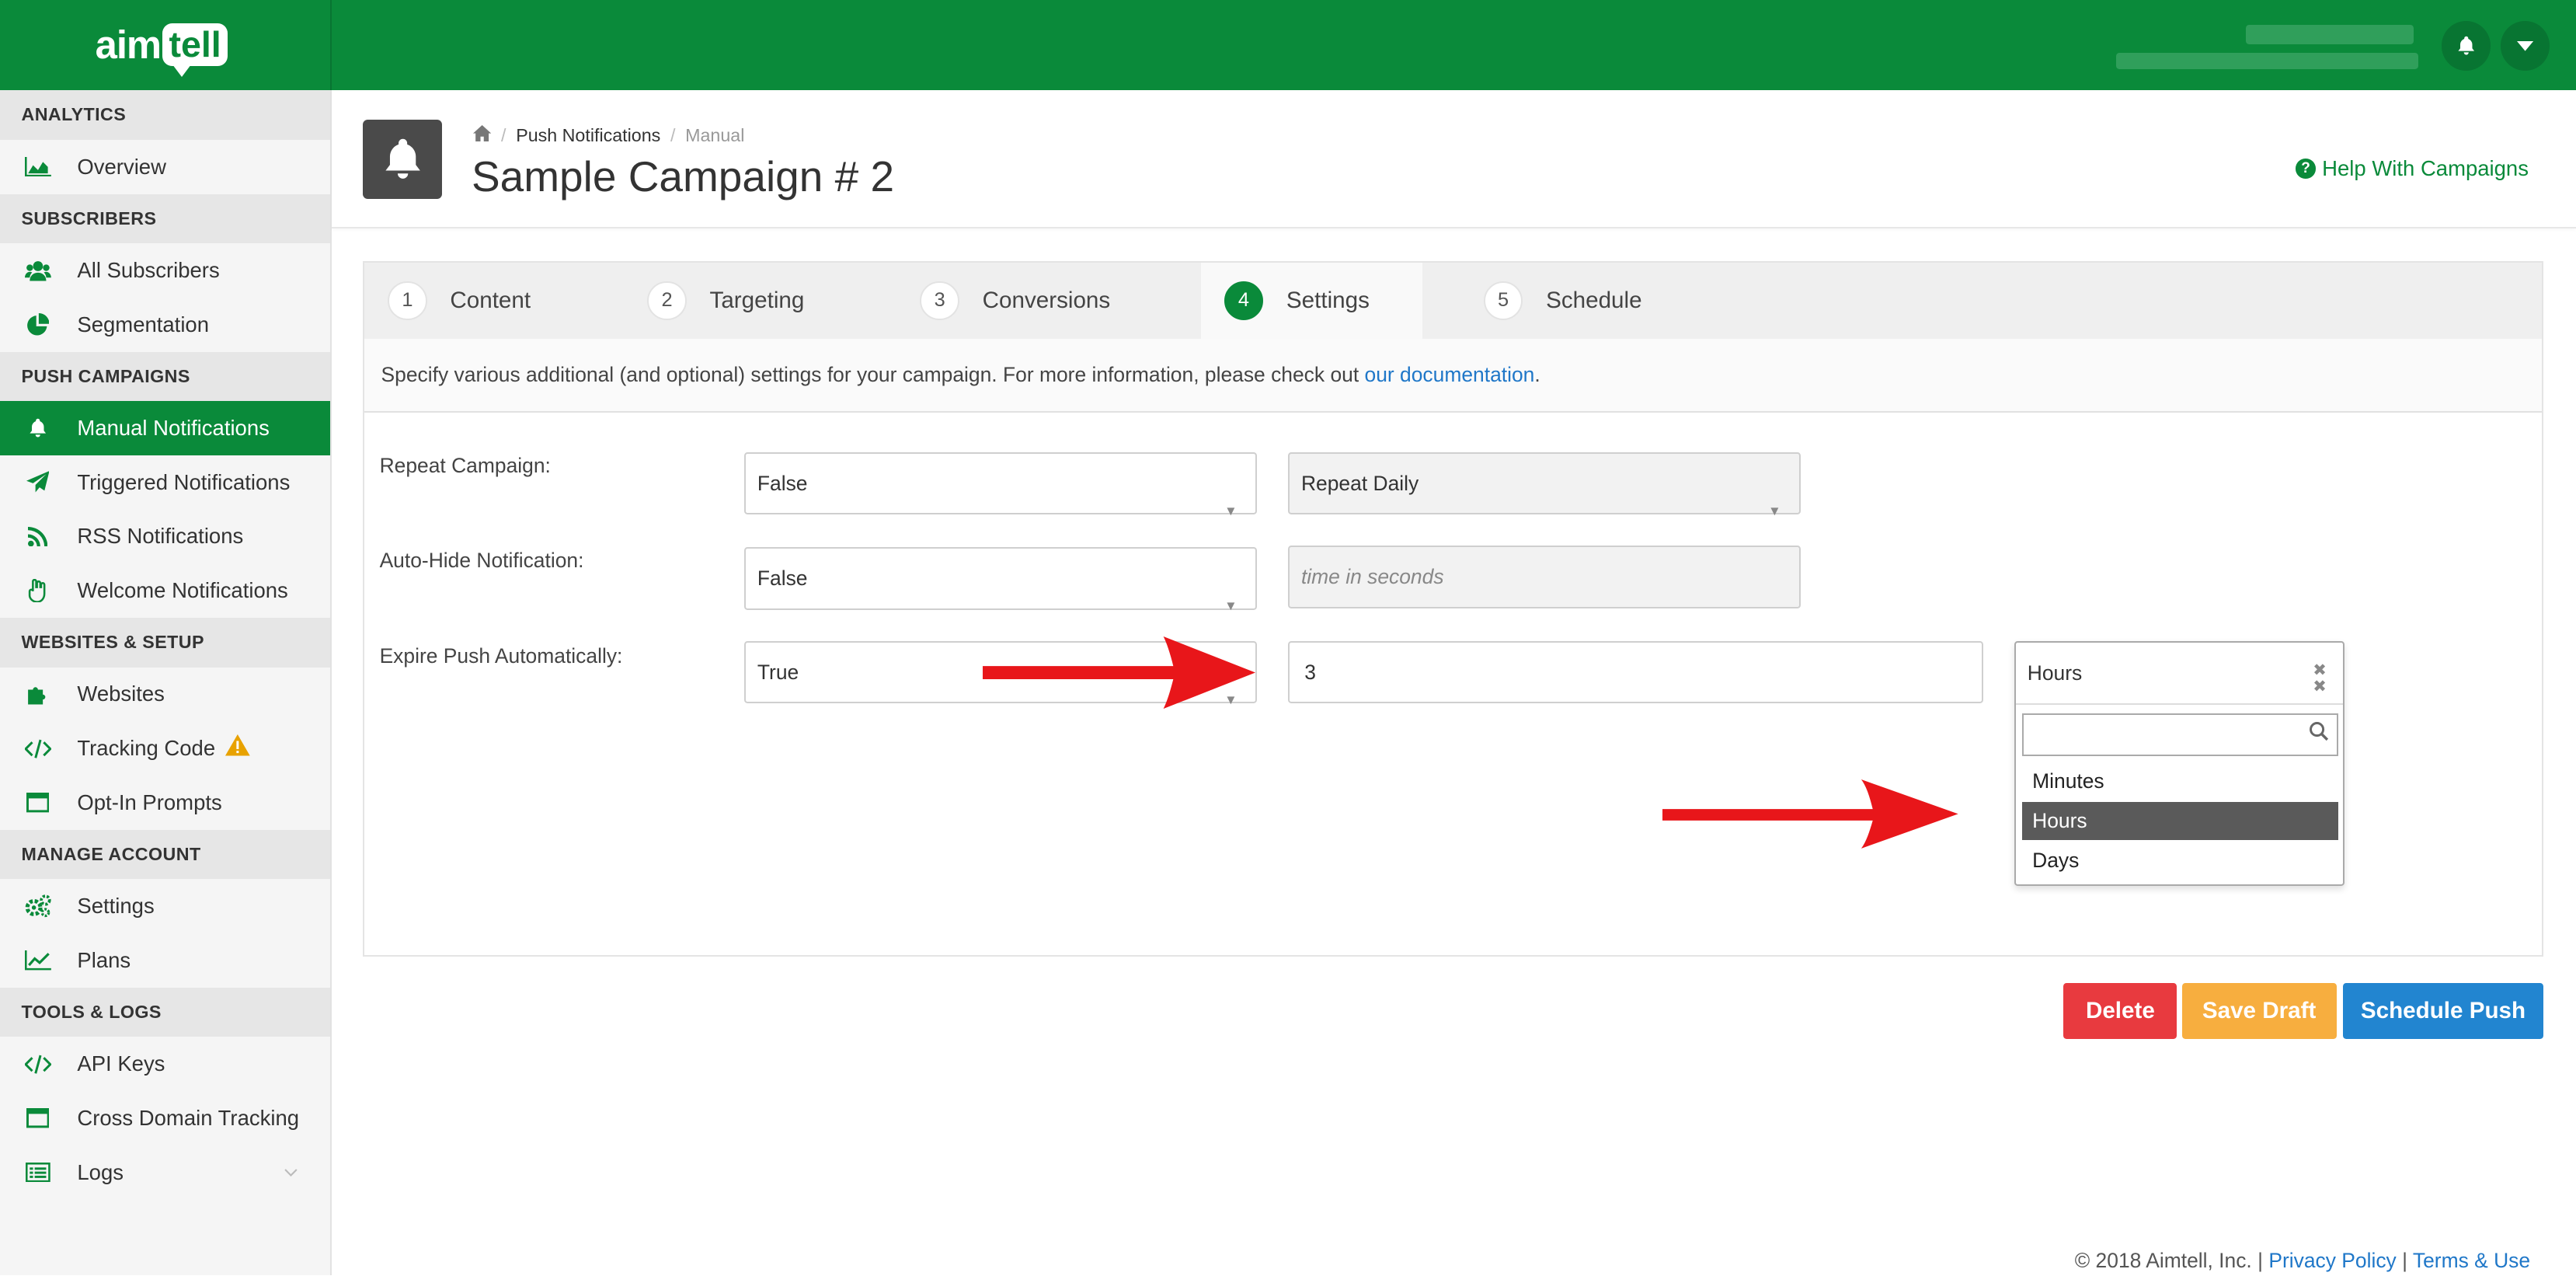  What do you see at coordinates (165, 325) in the screenshot?
I see `sidebar-item-segmentation: Segmentation` at bounding box center [165, 325].